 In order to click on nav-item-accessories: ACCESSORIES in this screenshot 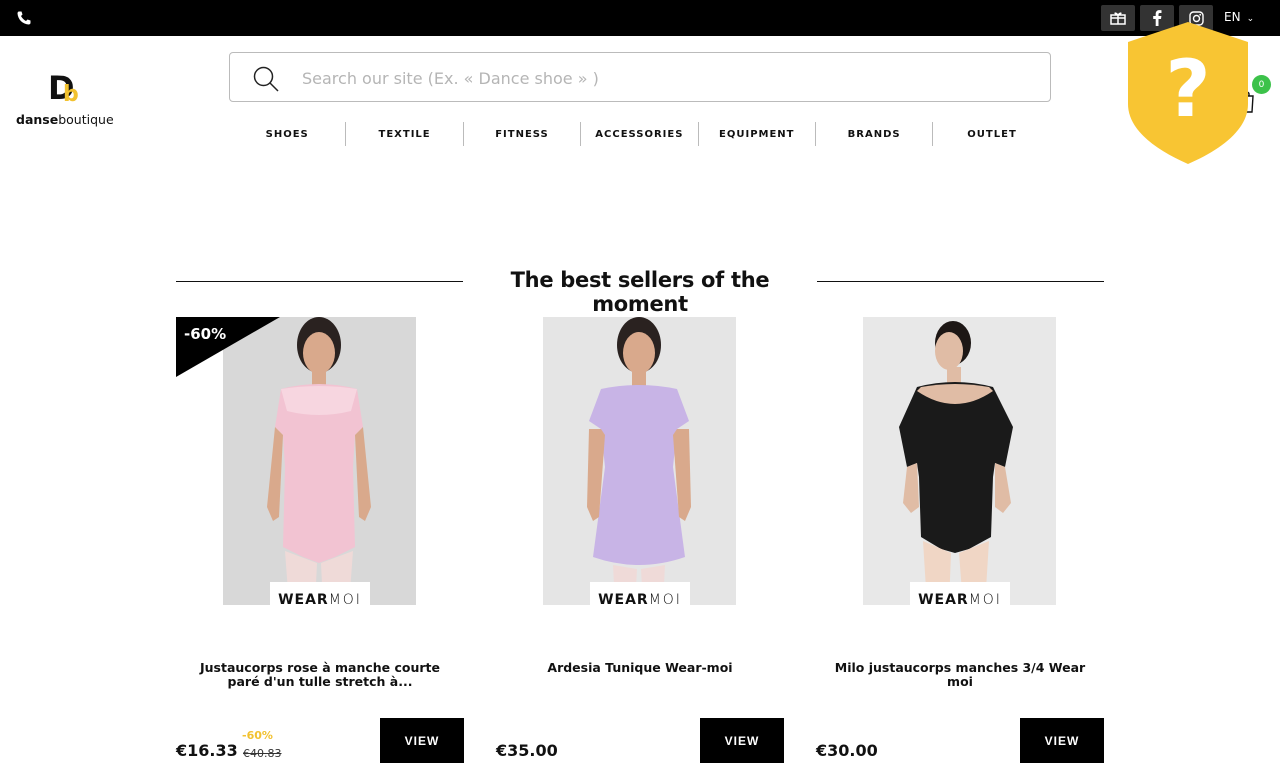, I will do `click(640, 134)`.